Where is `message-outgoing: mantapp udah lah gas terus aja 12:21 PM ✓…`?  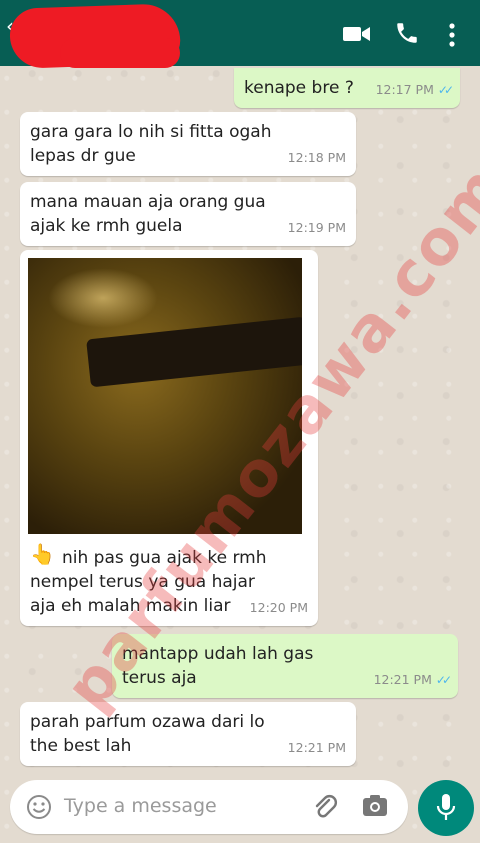
message-outgoing: mantapp udah lah gas terus aja 12:21 PM ✓… is located at coordinates (285, 666).